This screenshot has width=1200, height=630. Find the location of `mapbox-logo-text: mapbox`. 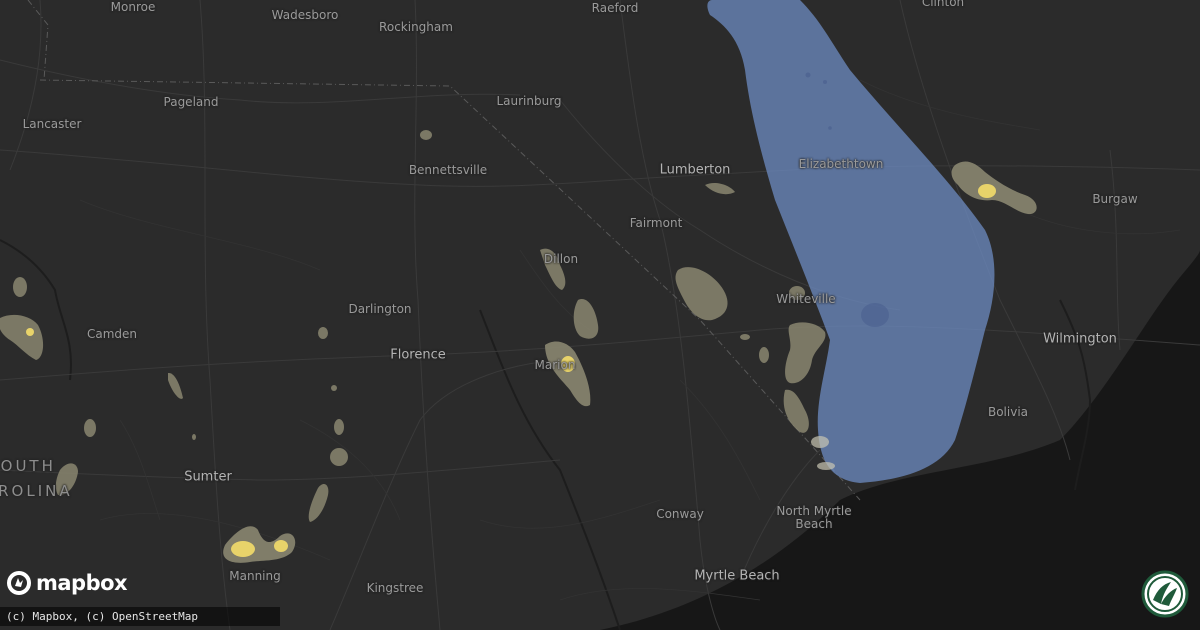

mapbox-logo-text: mapbox is located at coordinates (82, 583).